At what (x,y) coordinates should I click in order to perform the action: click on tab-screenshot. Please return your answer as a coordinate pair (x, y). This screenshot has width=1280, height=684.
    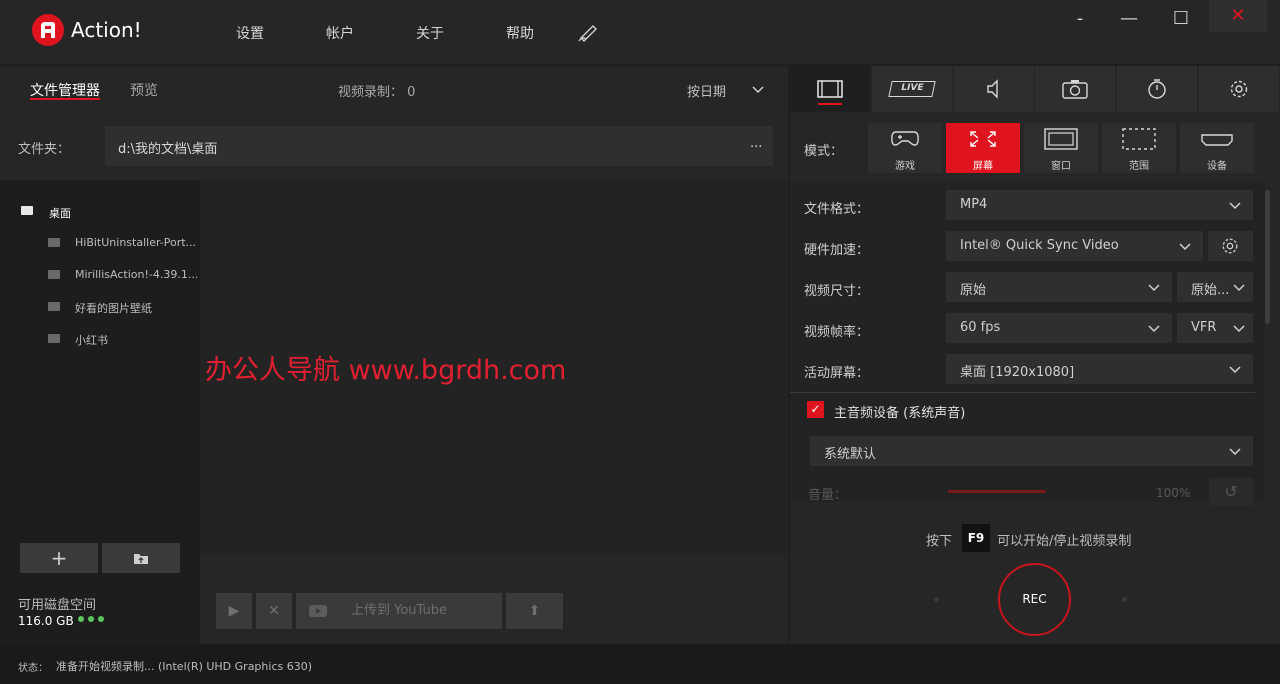
    Looking at the image, I should click on (1075, 89).